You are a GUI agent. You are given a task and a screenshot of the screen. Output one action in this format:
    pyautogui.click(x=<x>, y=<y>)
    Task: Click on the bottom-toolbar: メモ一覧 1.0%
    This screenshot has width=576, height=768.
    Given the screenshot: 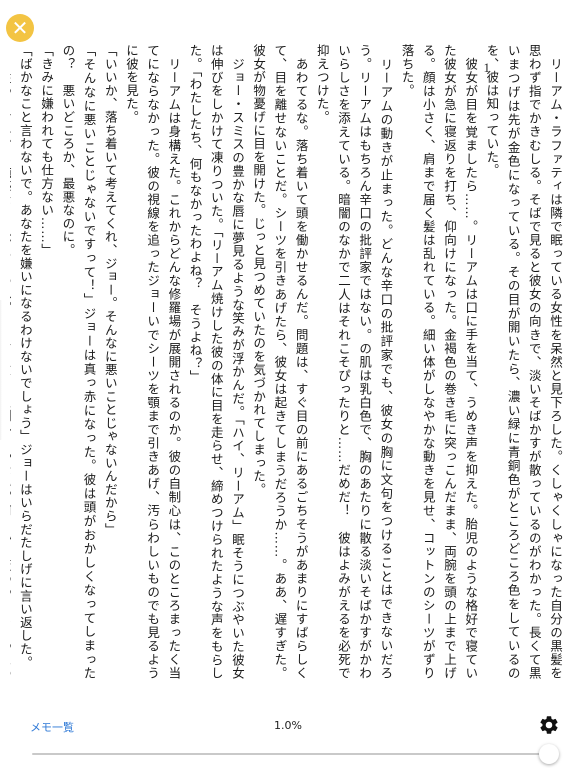 What is the action you would take?
    pyautogui.click(x=288, y=732)
    